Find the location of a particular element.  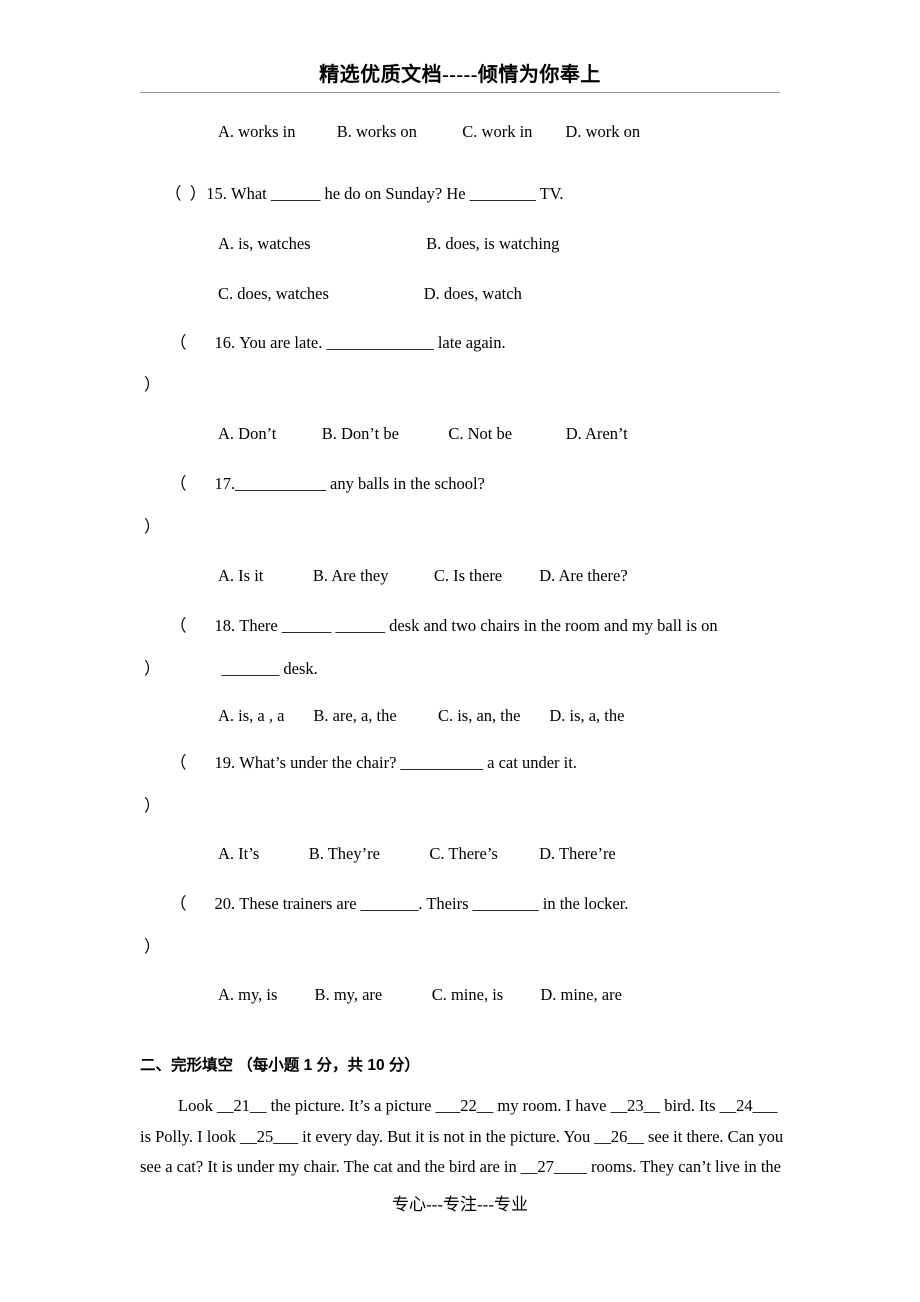

q18-marker-open: （ is located at coordinates (178, 626).